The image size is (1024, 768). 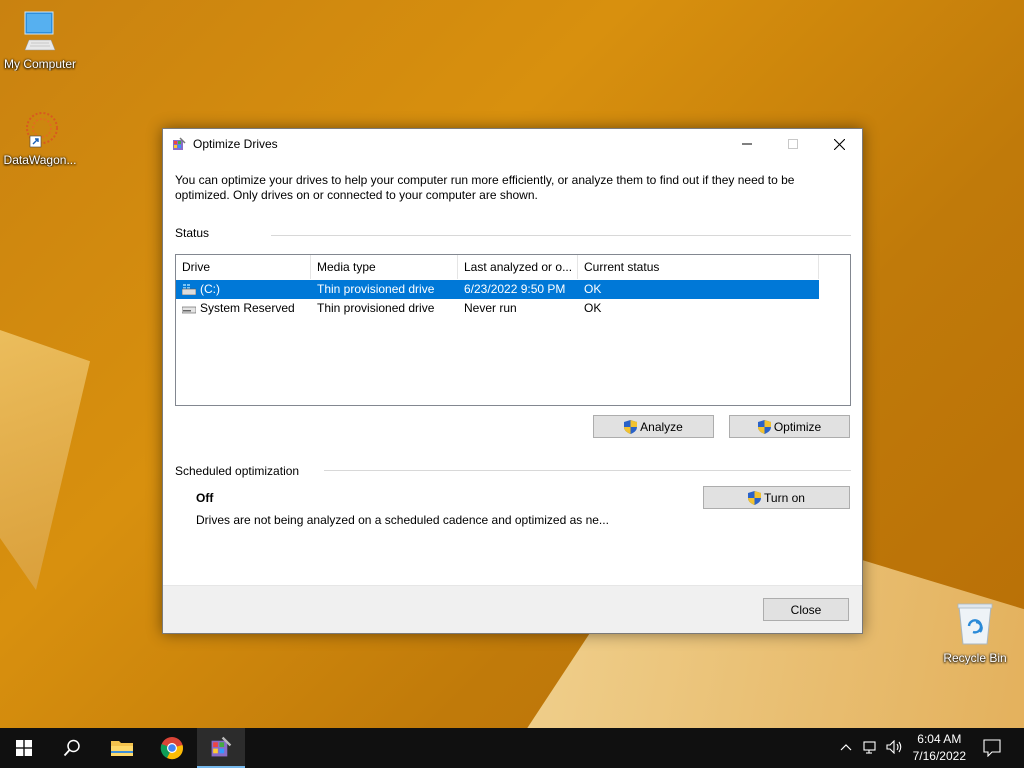 What do you see at coordinates (784, 497) in the screenshot?
I see `turn-on-label: Turn on` at bounding box center [784, 497].